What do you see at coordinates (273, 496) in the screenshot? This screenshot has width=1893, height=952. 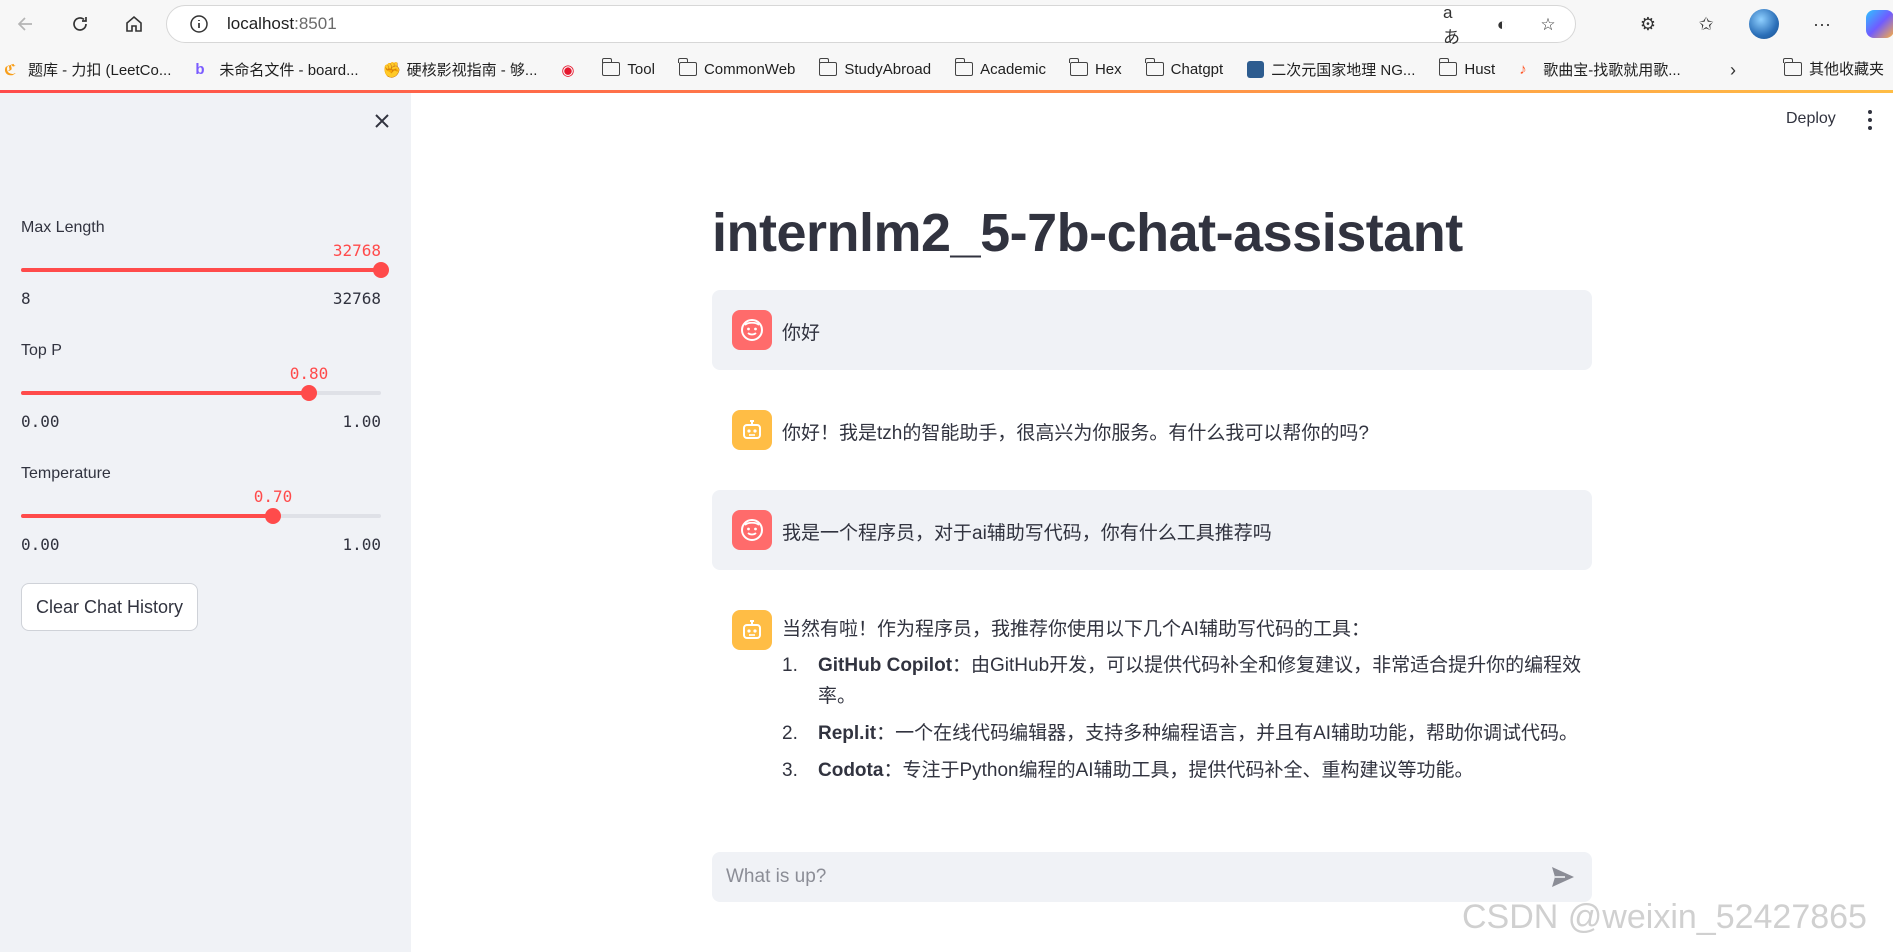 I see `temperature-value: 0.70` at bounding box center [273, 496].